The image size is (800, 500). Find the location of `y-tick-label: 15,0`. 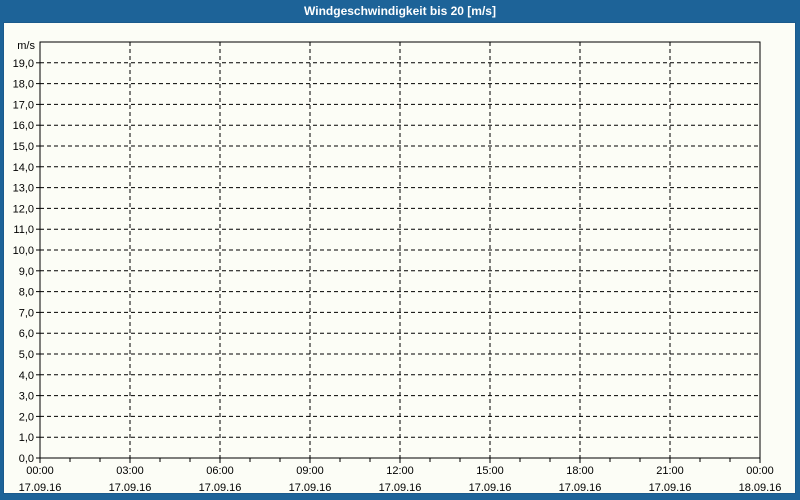

y-tick-label: 15,0 is located at coordinates (23, 147).